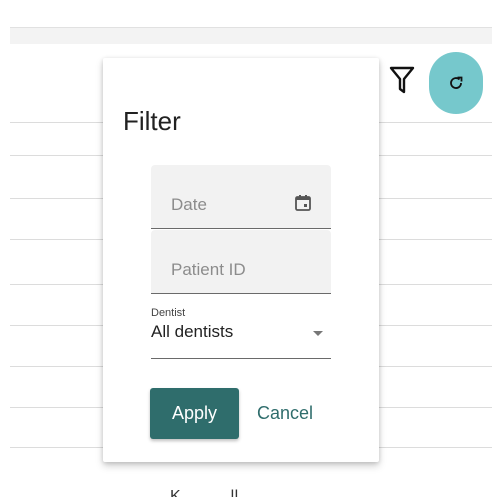 This screenshot has width=492, height=497. Describe the element at coordinates (303, 203) in the screenshot. I see `calendar-icon` at that location.